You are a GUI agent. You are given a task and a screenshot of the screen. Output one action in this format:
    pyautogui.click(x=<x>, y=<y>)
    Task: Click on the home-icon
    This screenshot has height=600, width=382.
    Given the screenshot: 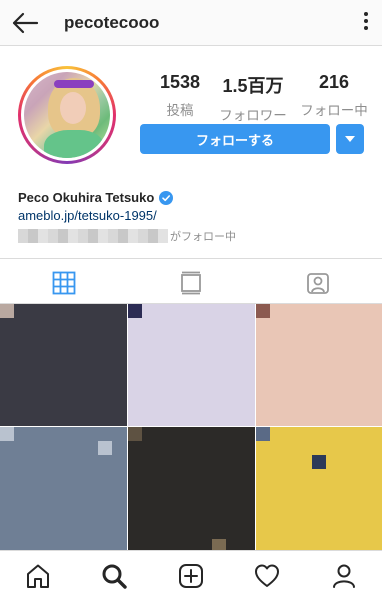 What is the action you would take?
    pyautogui.click(x=38, y=576)
    